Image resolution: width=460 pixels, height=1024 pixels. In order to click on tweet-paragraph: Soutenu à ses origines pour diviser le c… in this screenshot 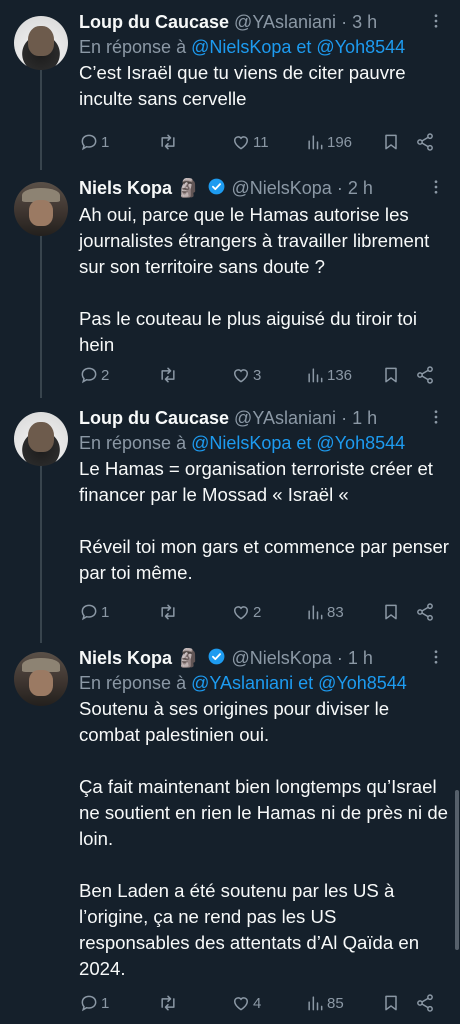, I will do `click(234, 721)`.